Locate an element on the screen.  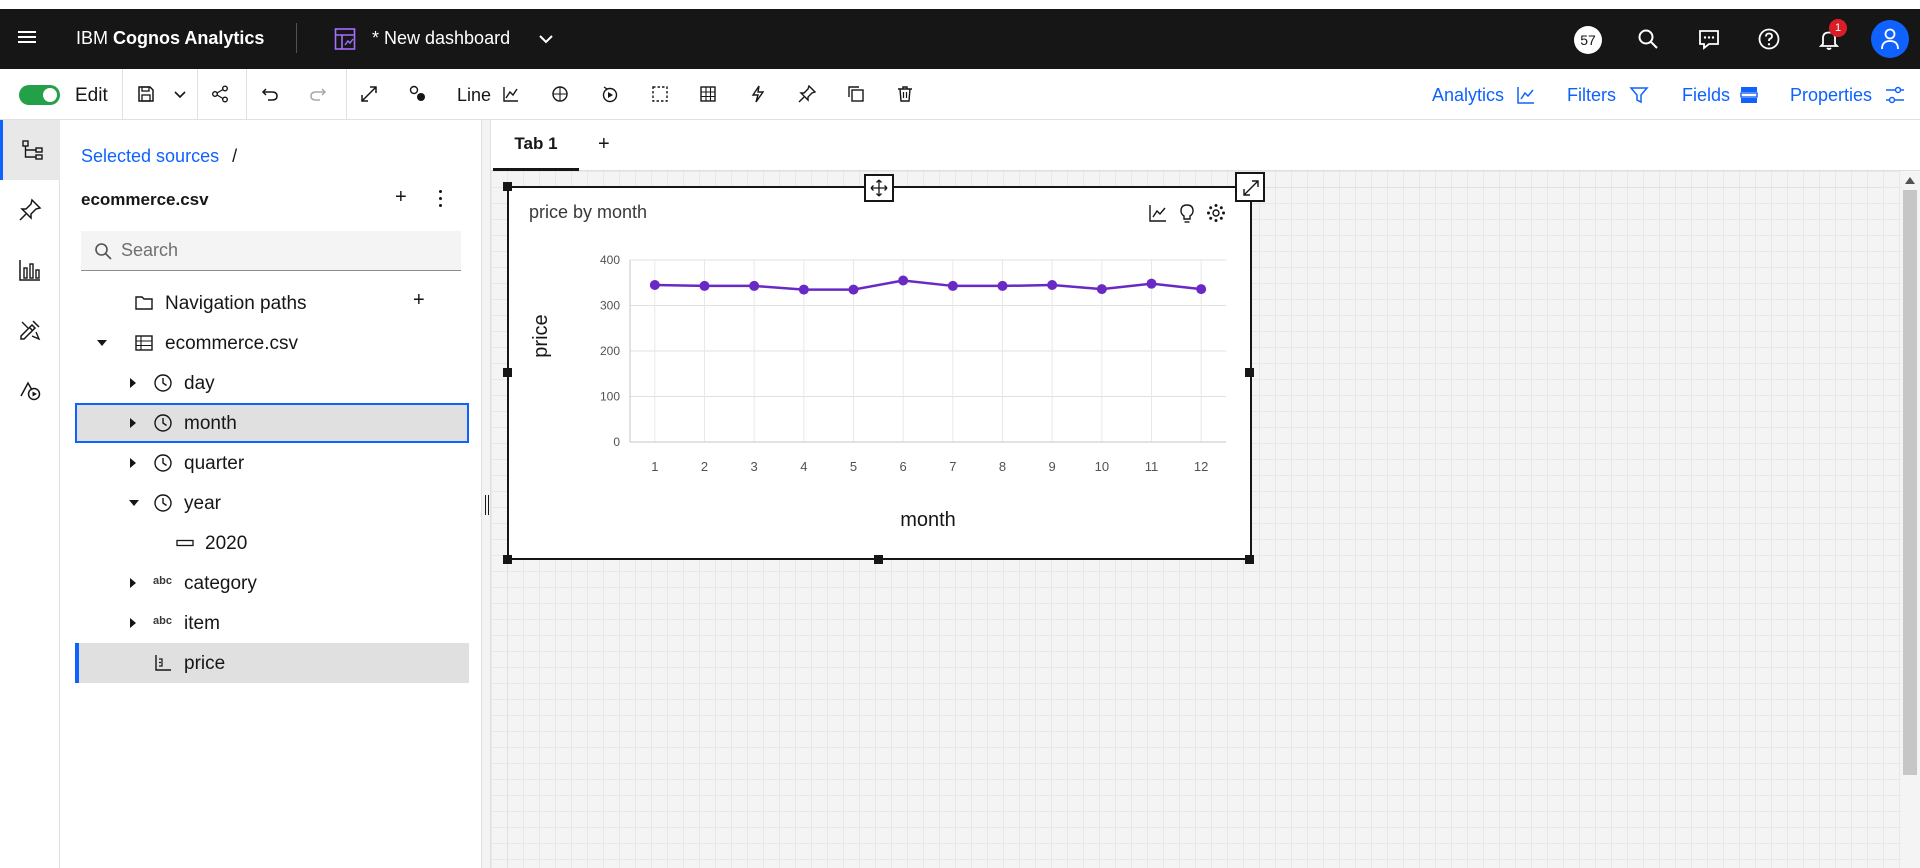
tree-item-item: abc item is located at coordinates (272, 623).